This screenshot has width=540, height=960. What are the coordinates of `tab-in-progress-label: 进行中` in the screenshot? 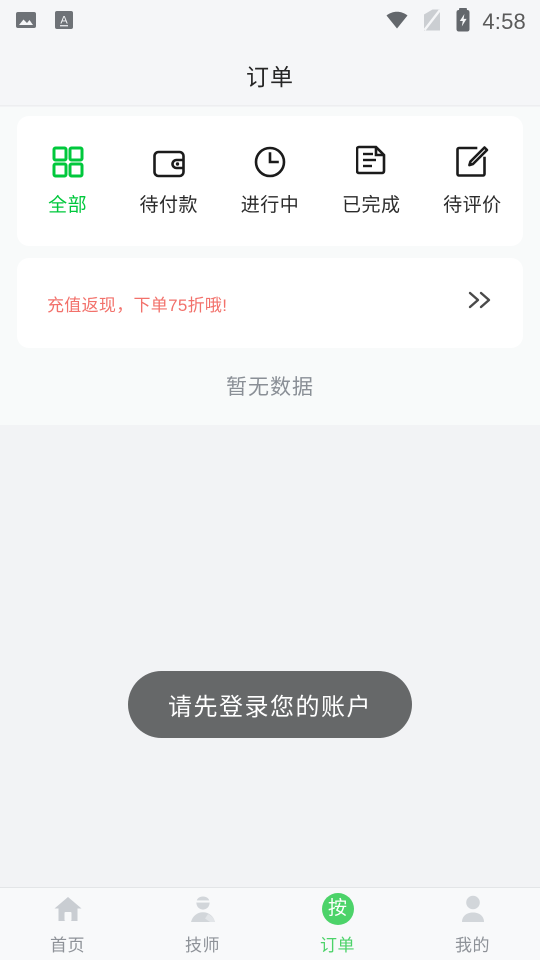 It's located at (270, 205).